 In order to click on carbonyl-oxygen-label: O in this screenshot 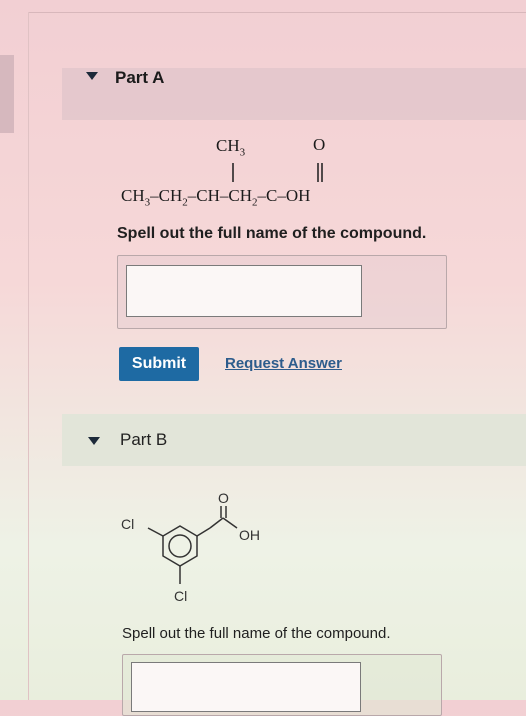, I will do `click(223, 498)`.